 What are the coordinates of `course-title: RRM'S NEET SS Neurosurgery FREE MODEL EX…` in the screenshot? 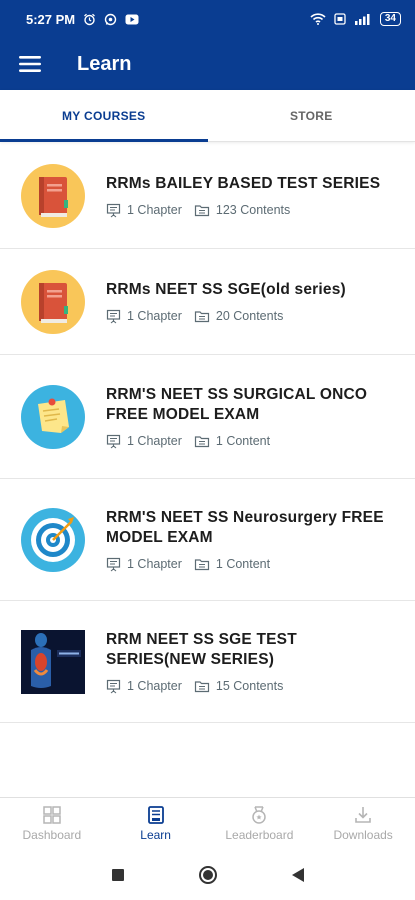 It's located at (245, 527).